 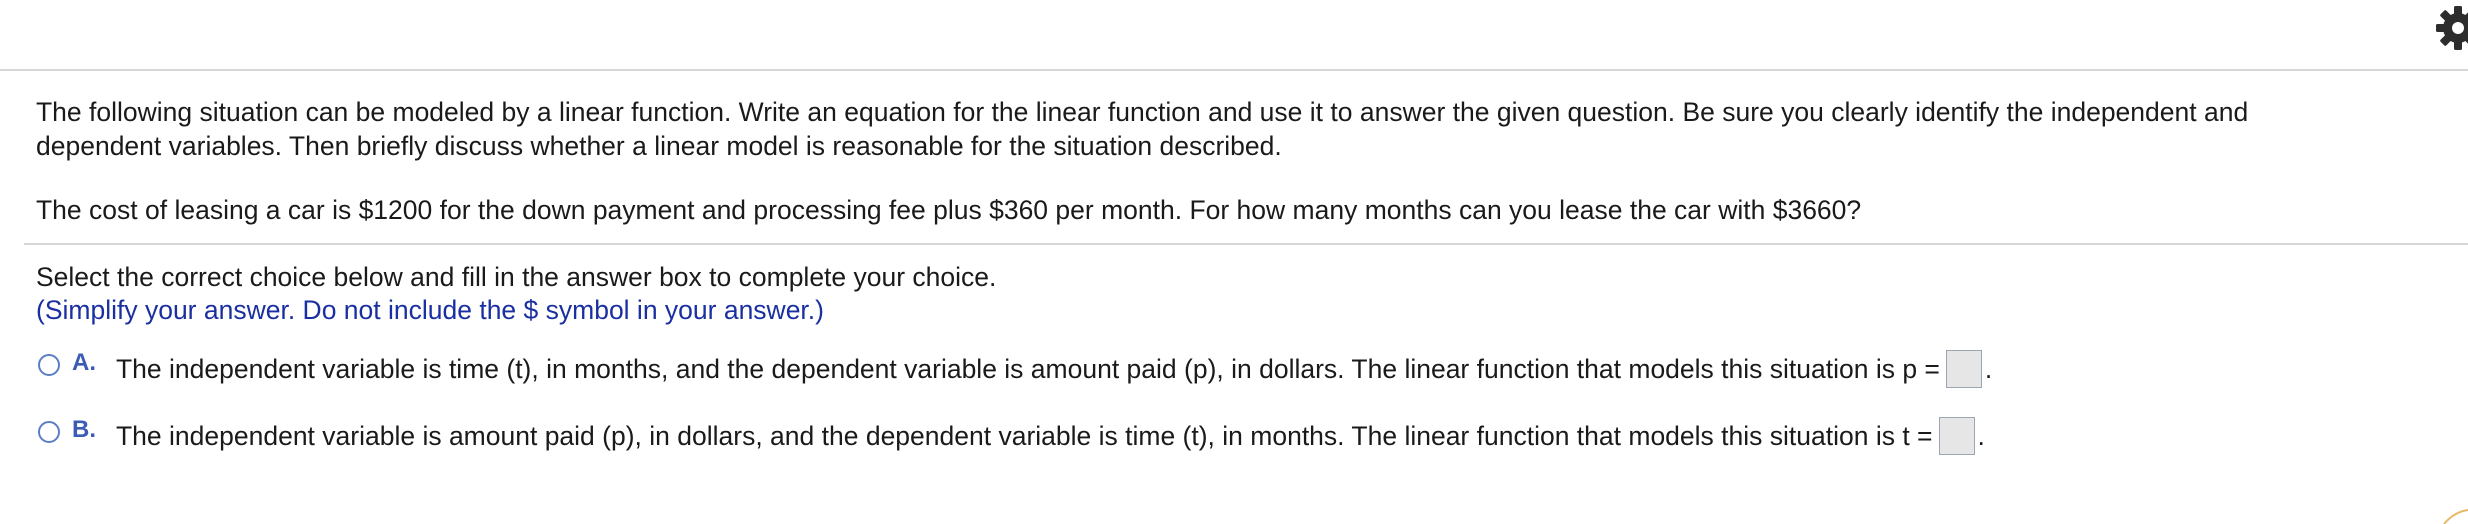 What do you see at coordinates (84, 362) in the screenshot?
I see `choice-a-letter: A.` at bounding box center [84, 362].